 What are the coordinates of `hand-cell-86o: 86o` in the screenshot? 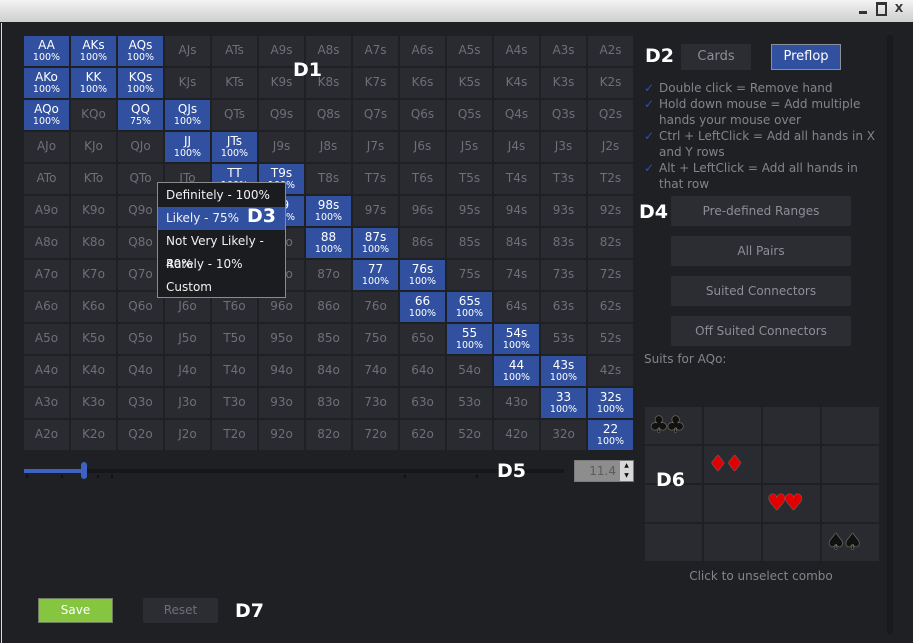 It's located at (328, 307).